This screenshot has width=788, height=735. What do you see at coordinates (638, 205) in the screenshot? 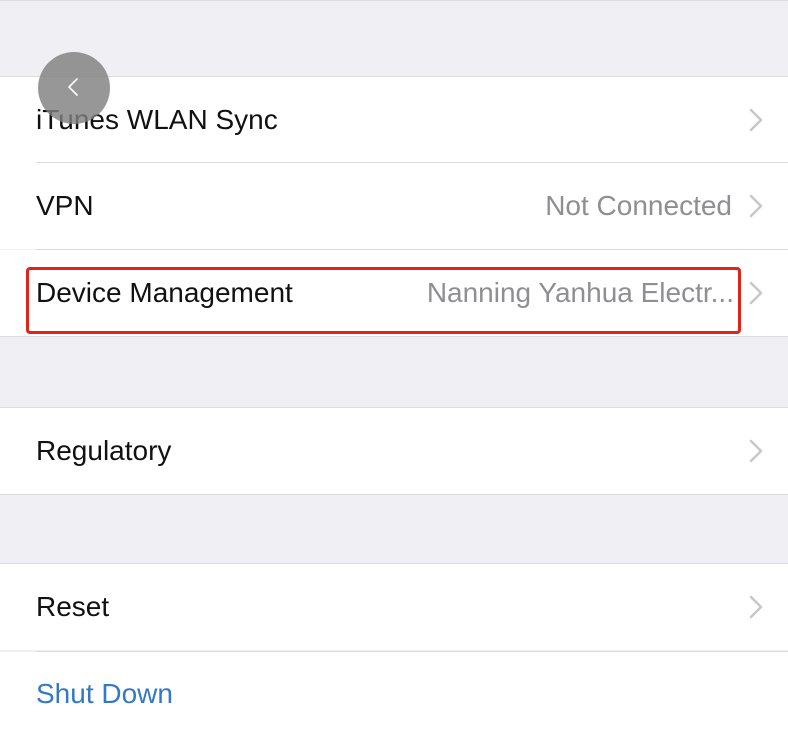
I see `row-value: Not Connected` at bounding box center [638, 205].